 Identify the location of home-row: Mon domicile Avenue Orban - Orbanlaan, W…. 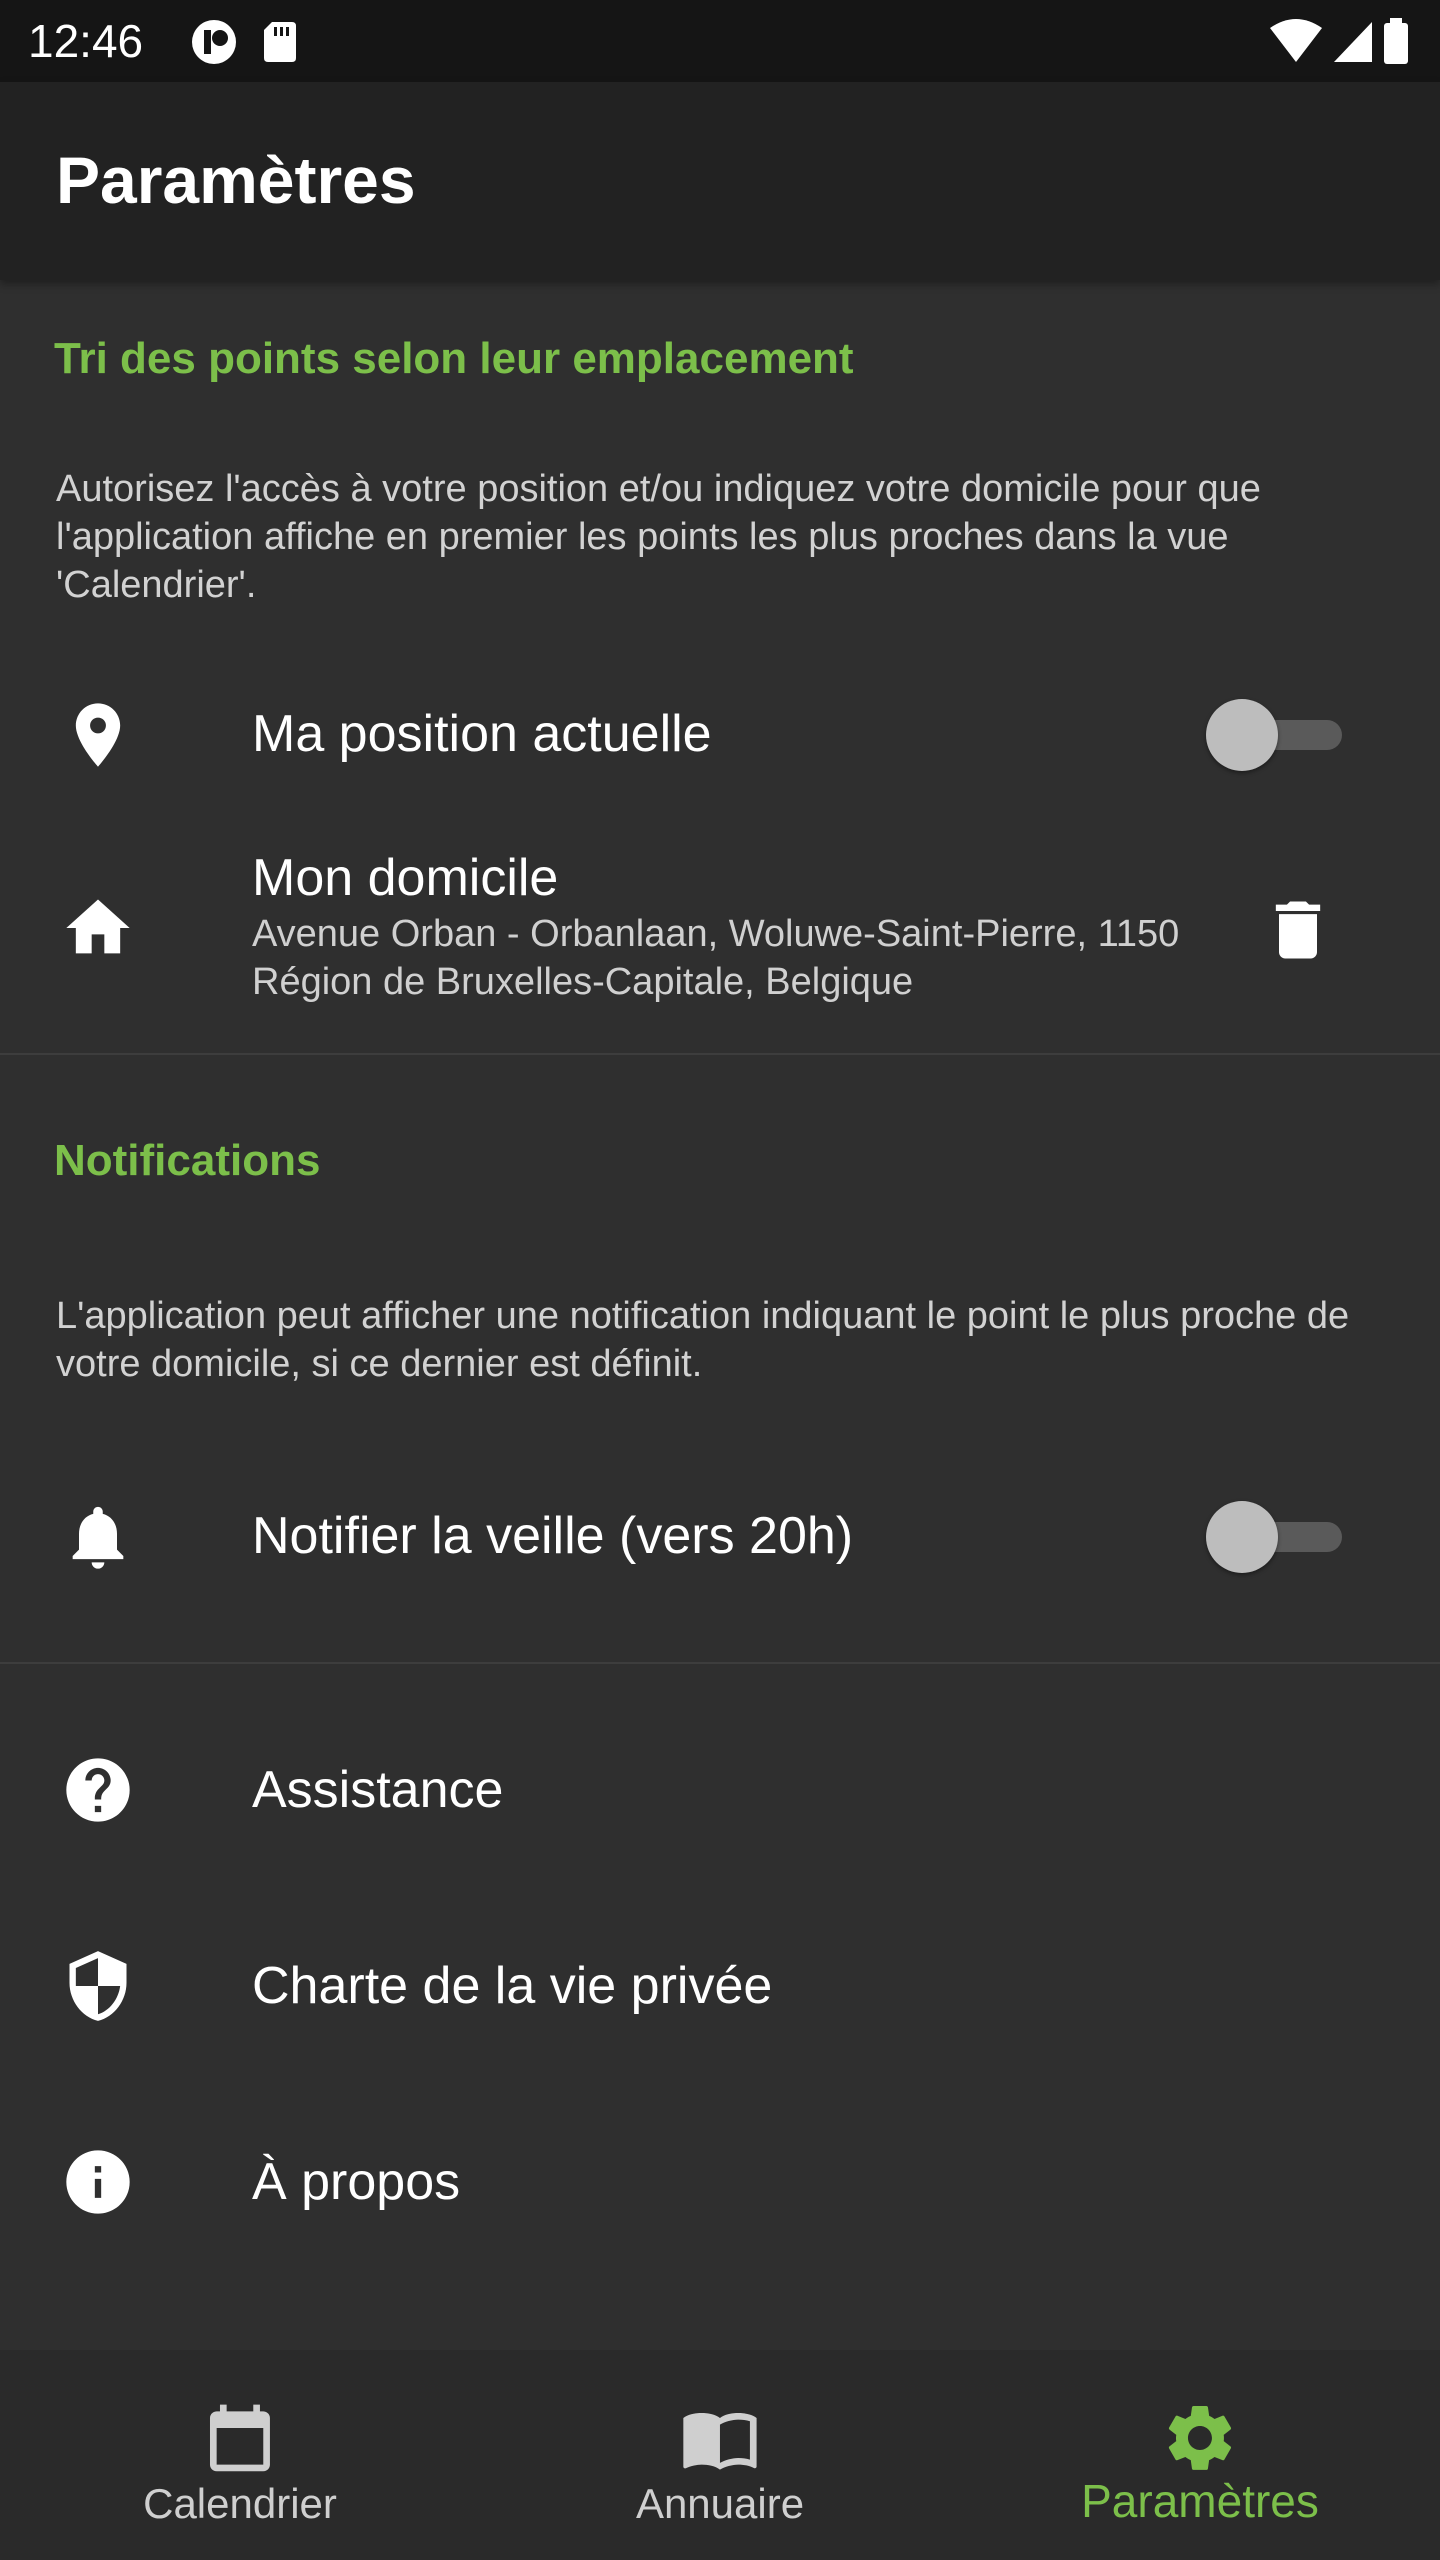
(720, 930).